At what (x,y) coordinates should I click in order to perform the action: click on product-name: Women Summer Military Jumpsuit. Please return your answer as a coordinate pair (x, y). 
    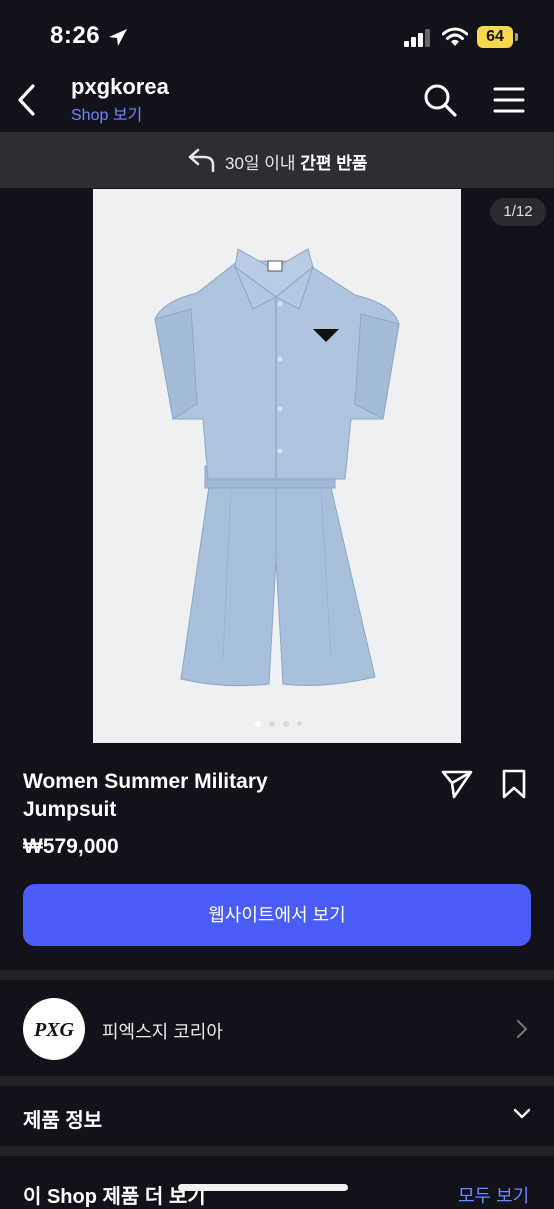
    Looking at the image, I should click on (145, 795).